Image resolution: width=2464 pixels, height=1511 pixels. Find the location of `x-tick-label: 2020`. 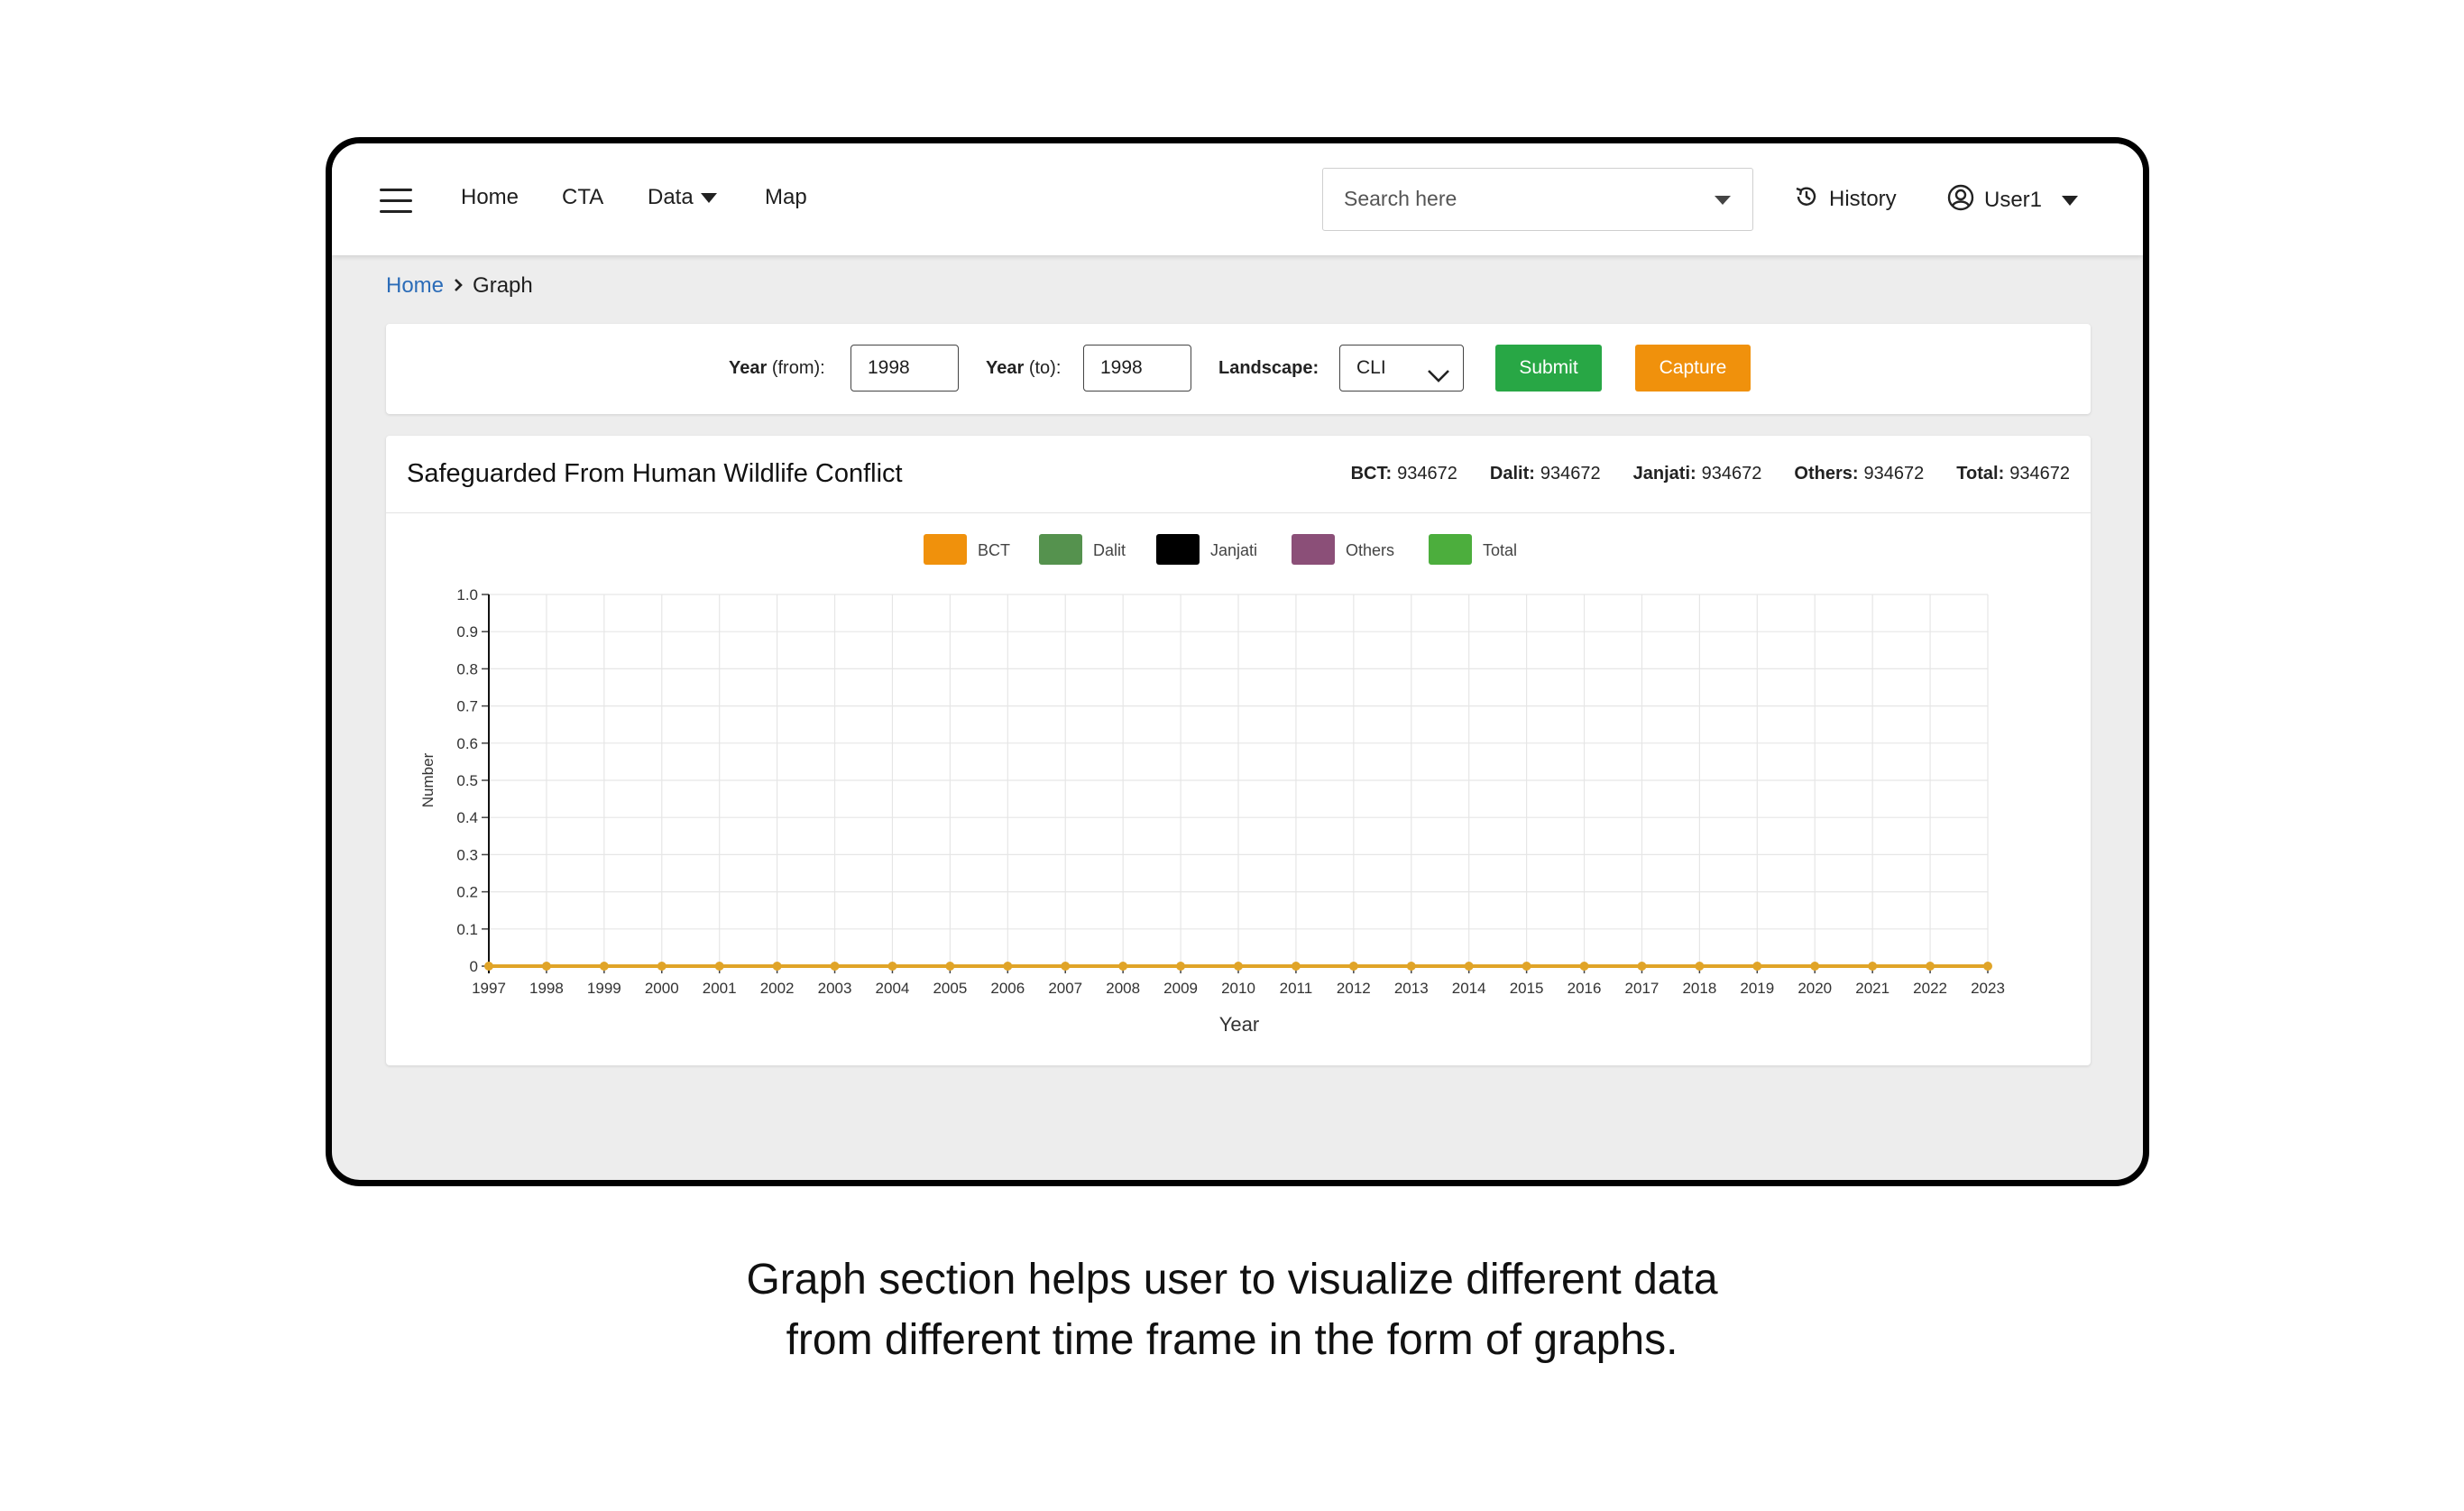

x-tick-label: 2020 is located at coordinates (1815, 988).